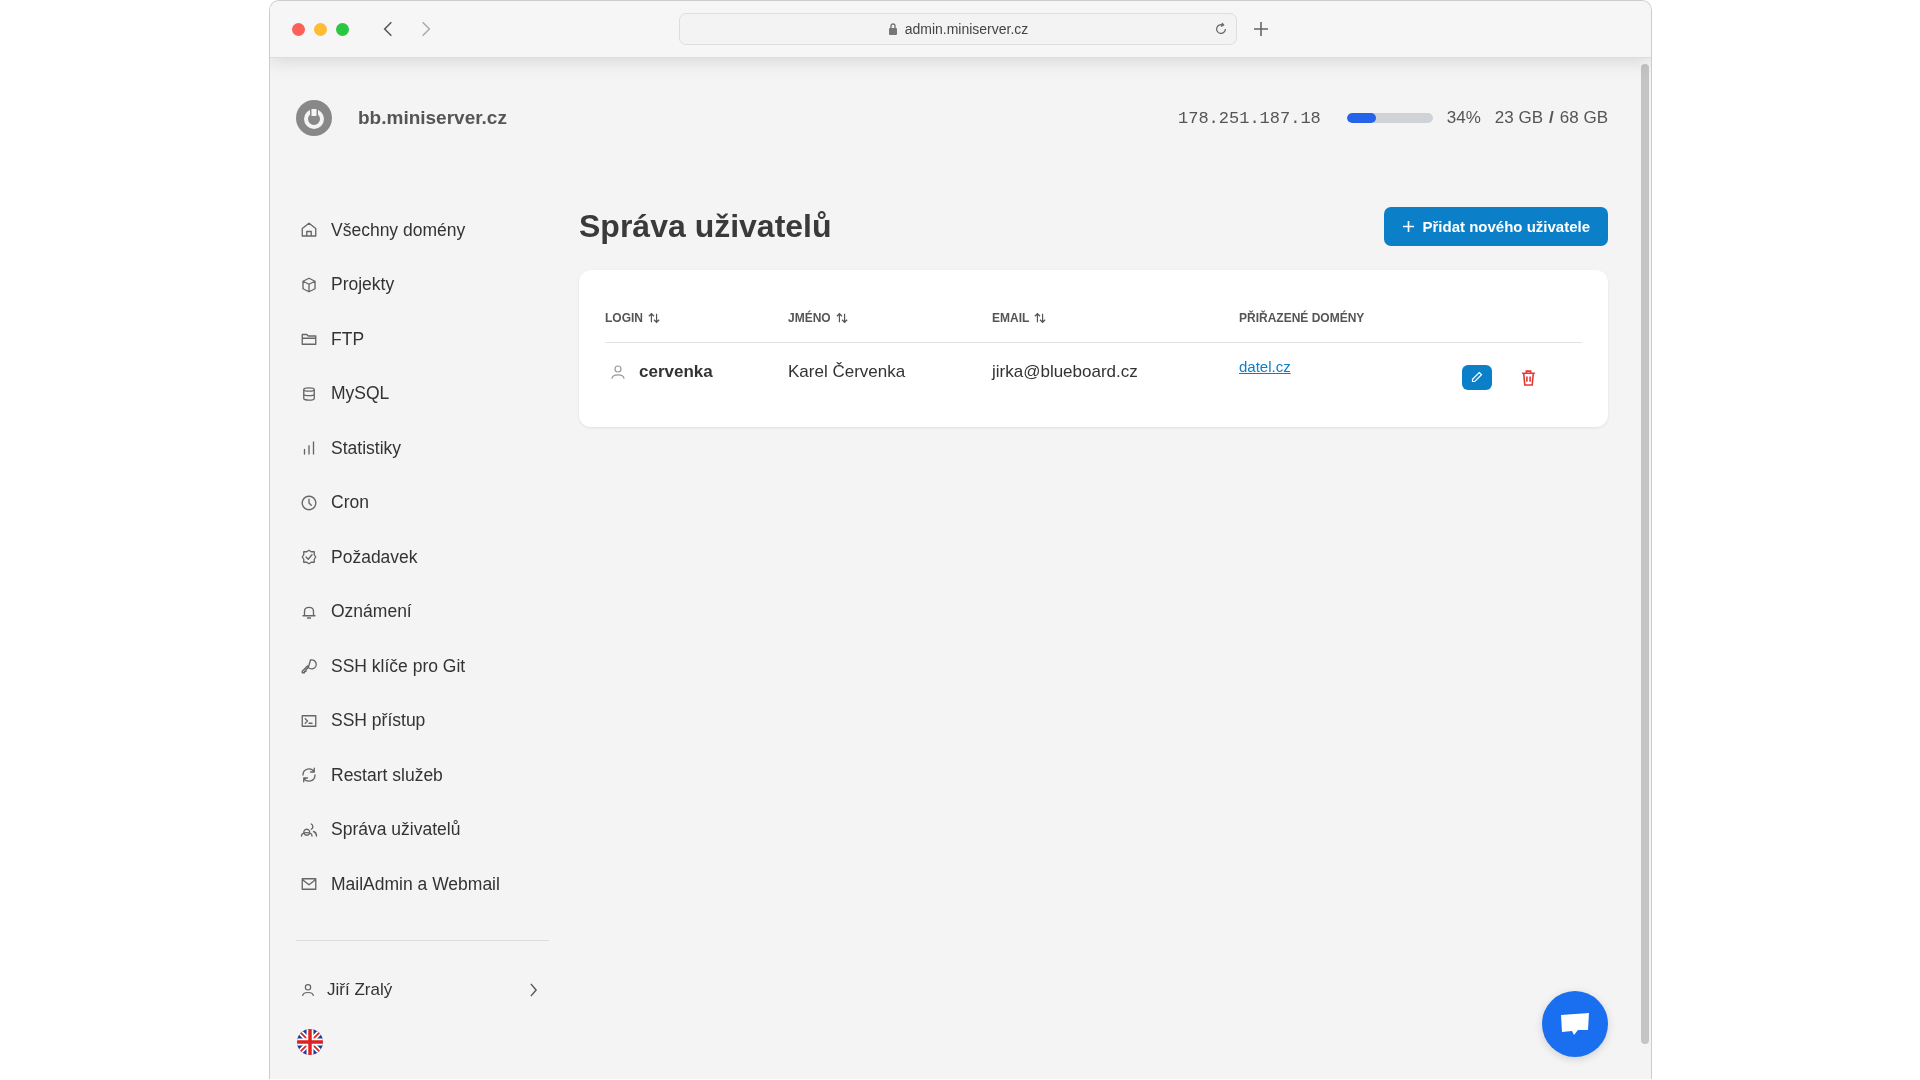  What do you see at coordinates (1265, 366) in the screenshot?
I see `domain-link: datel.cz` at bounding box center [1265, 366].